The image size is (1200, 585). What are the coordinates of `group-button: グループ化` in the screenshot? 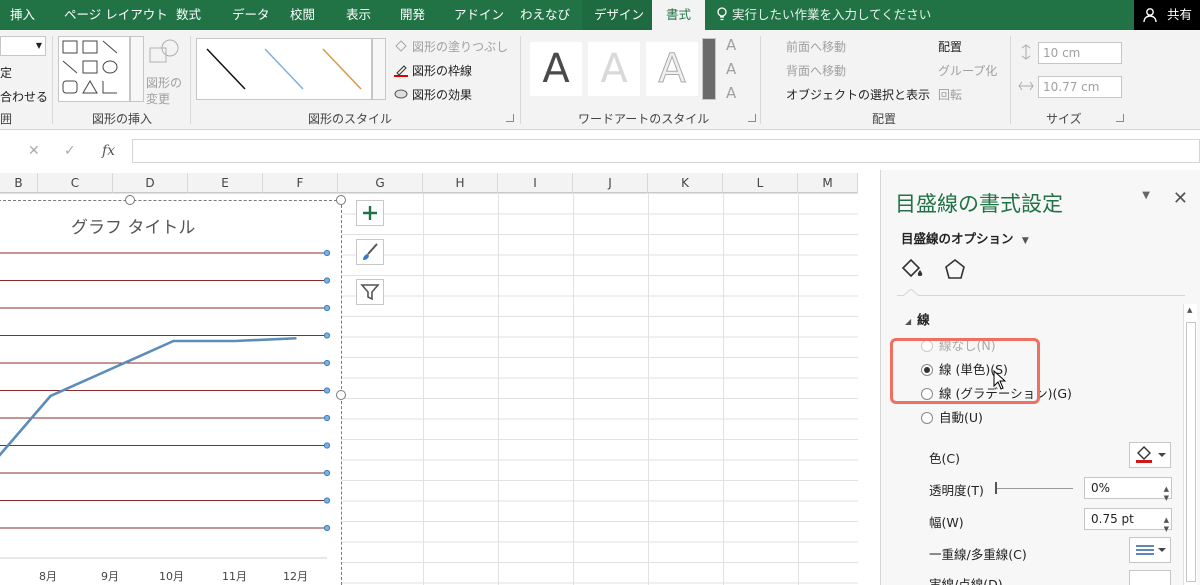 It's located at (967, 70).